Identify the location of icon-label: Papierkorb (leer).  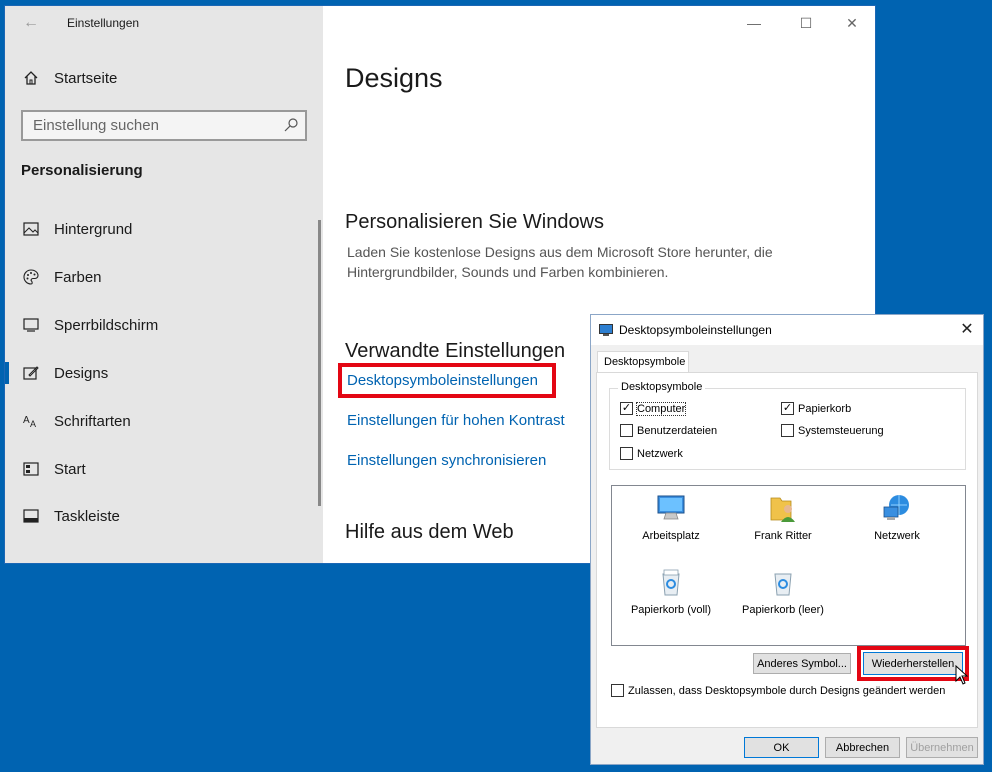
(783, 610).